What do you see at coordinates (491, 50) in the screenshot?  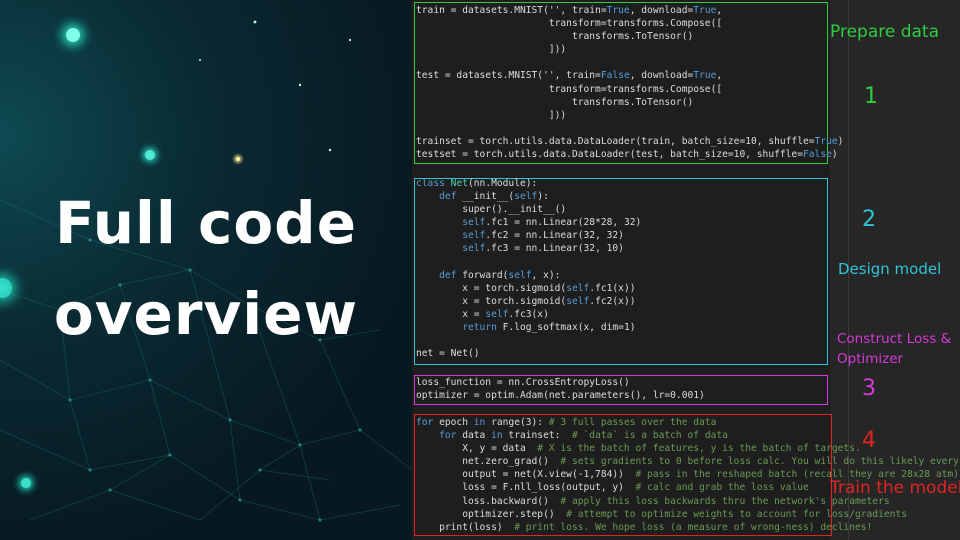 I see `code-token: ]))` at bounding box center [491, 50].